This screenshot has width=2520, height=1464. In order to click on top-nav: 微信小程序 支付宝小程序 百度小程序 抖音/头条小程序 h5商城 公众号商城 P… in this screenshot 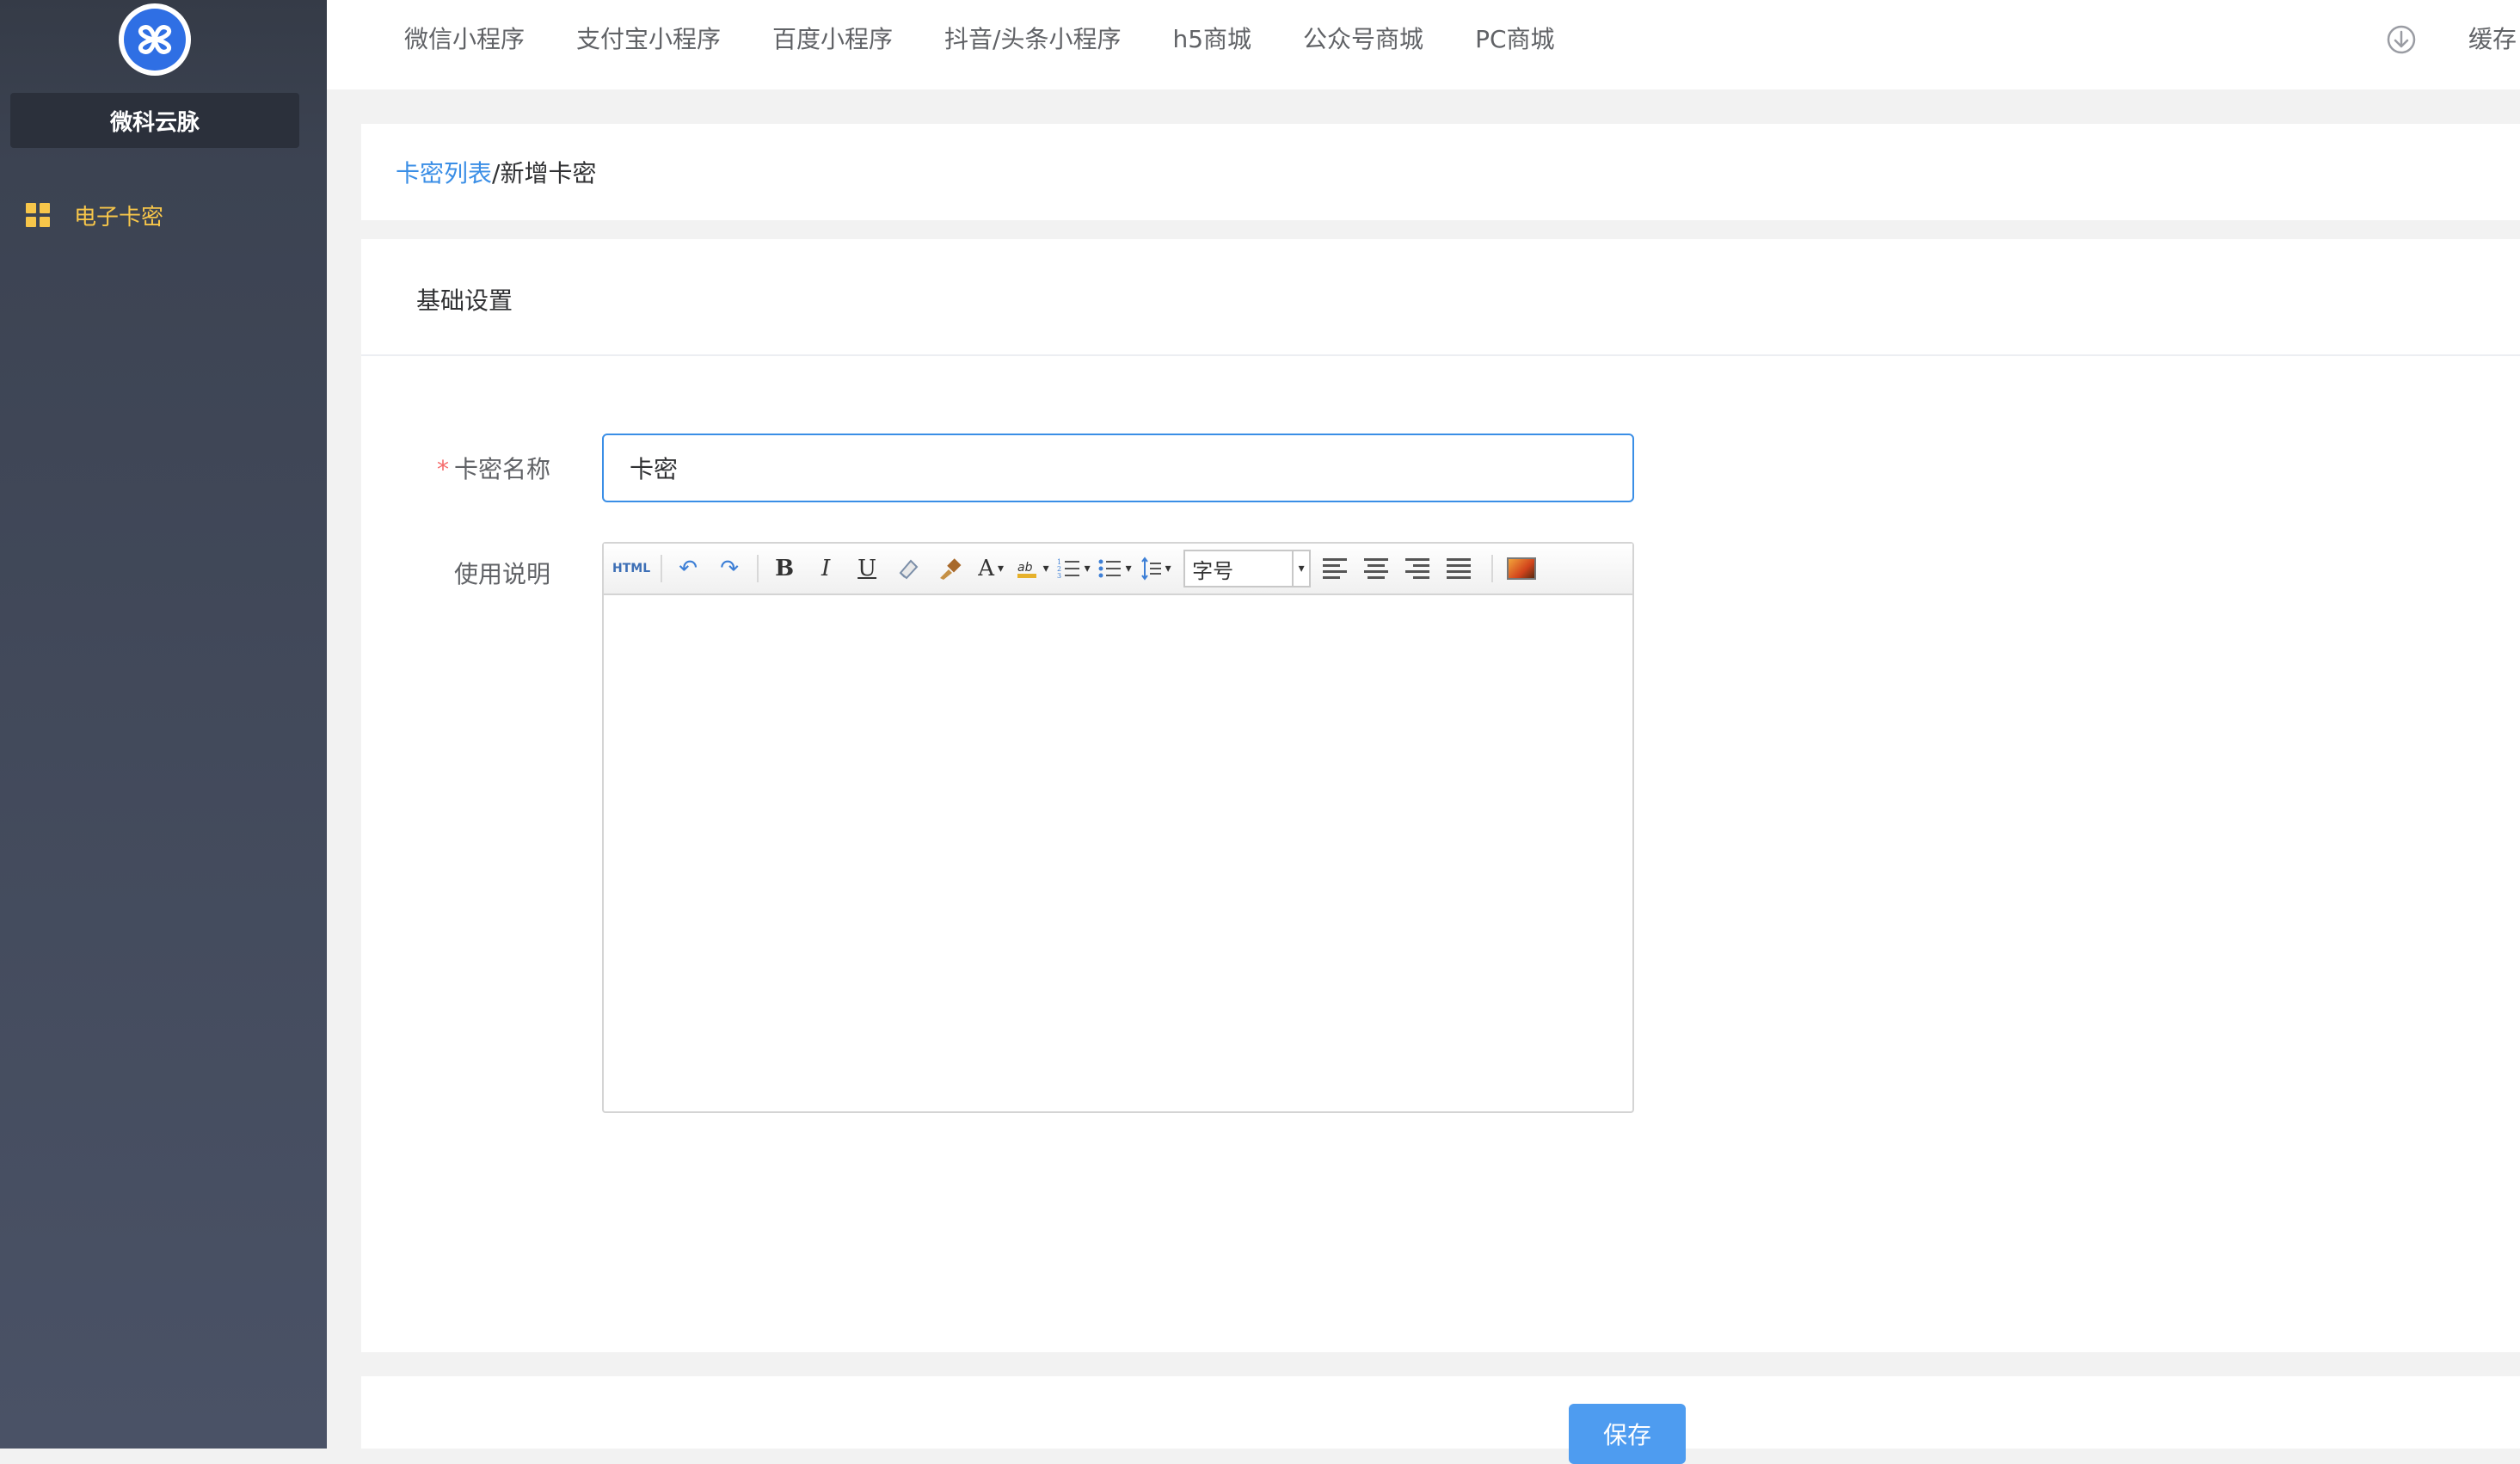, I will do `click(1005, 38)`.